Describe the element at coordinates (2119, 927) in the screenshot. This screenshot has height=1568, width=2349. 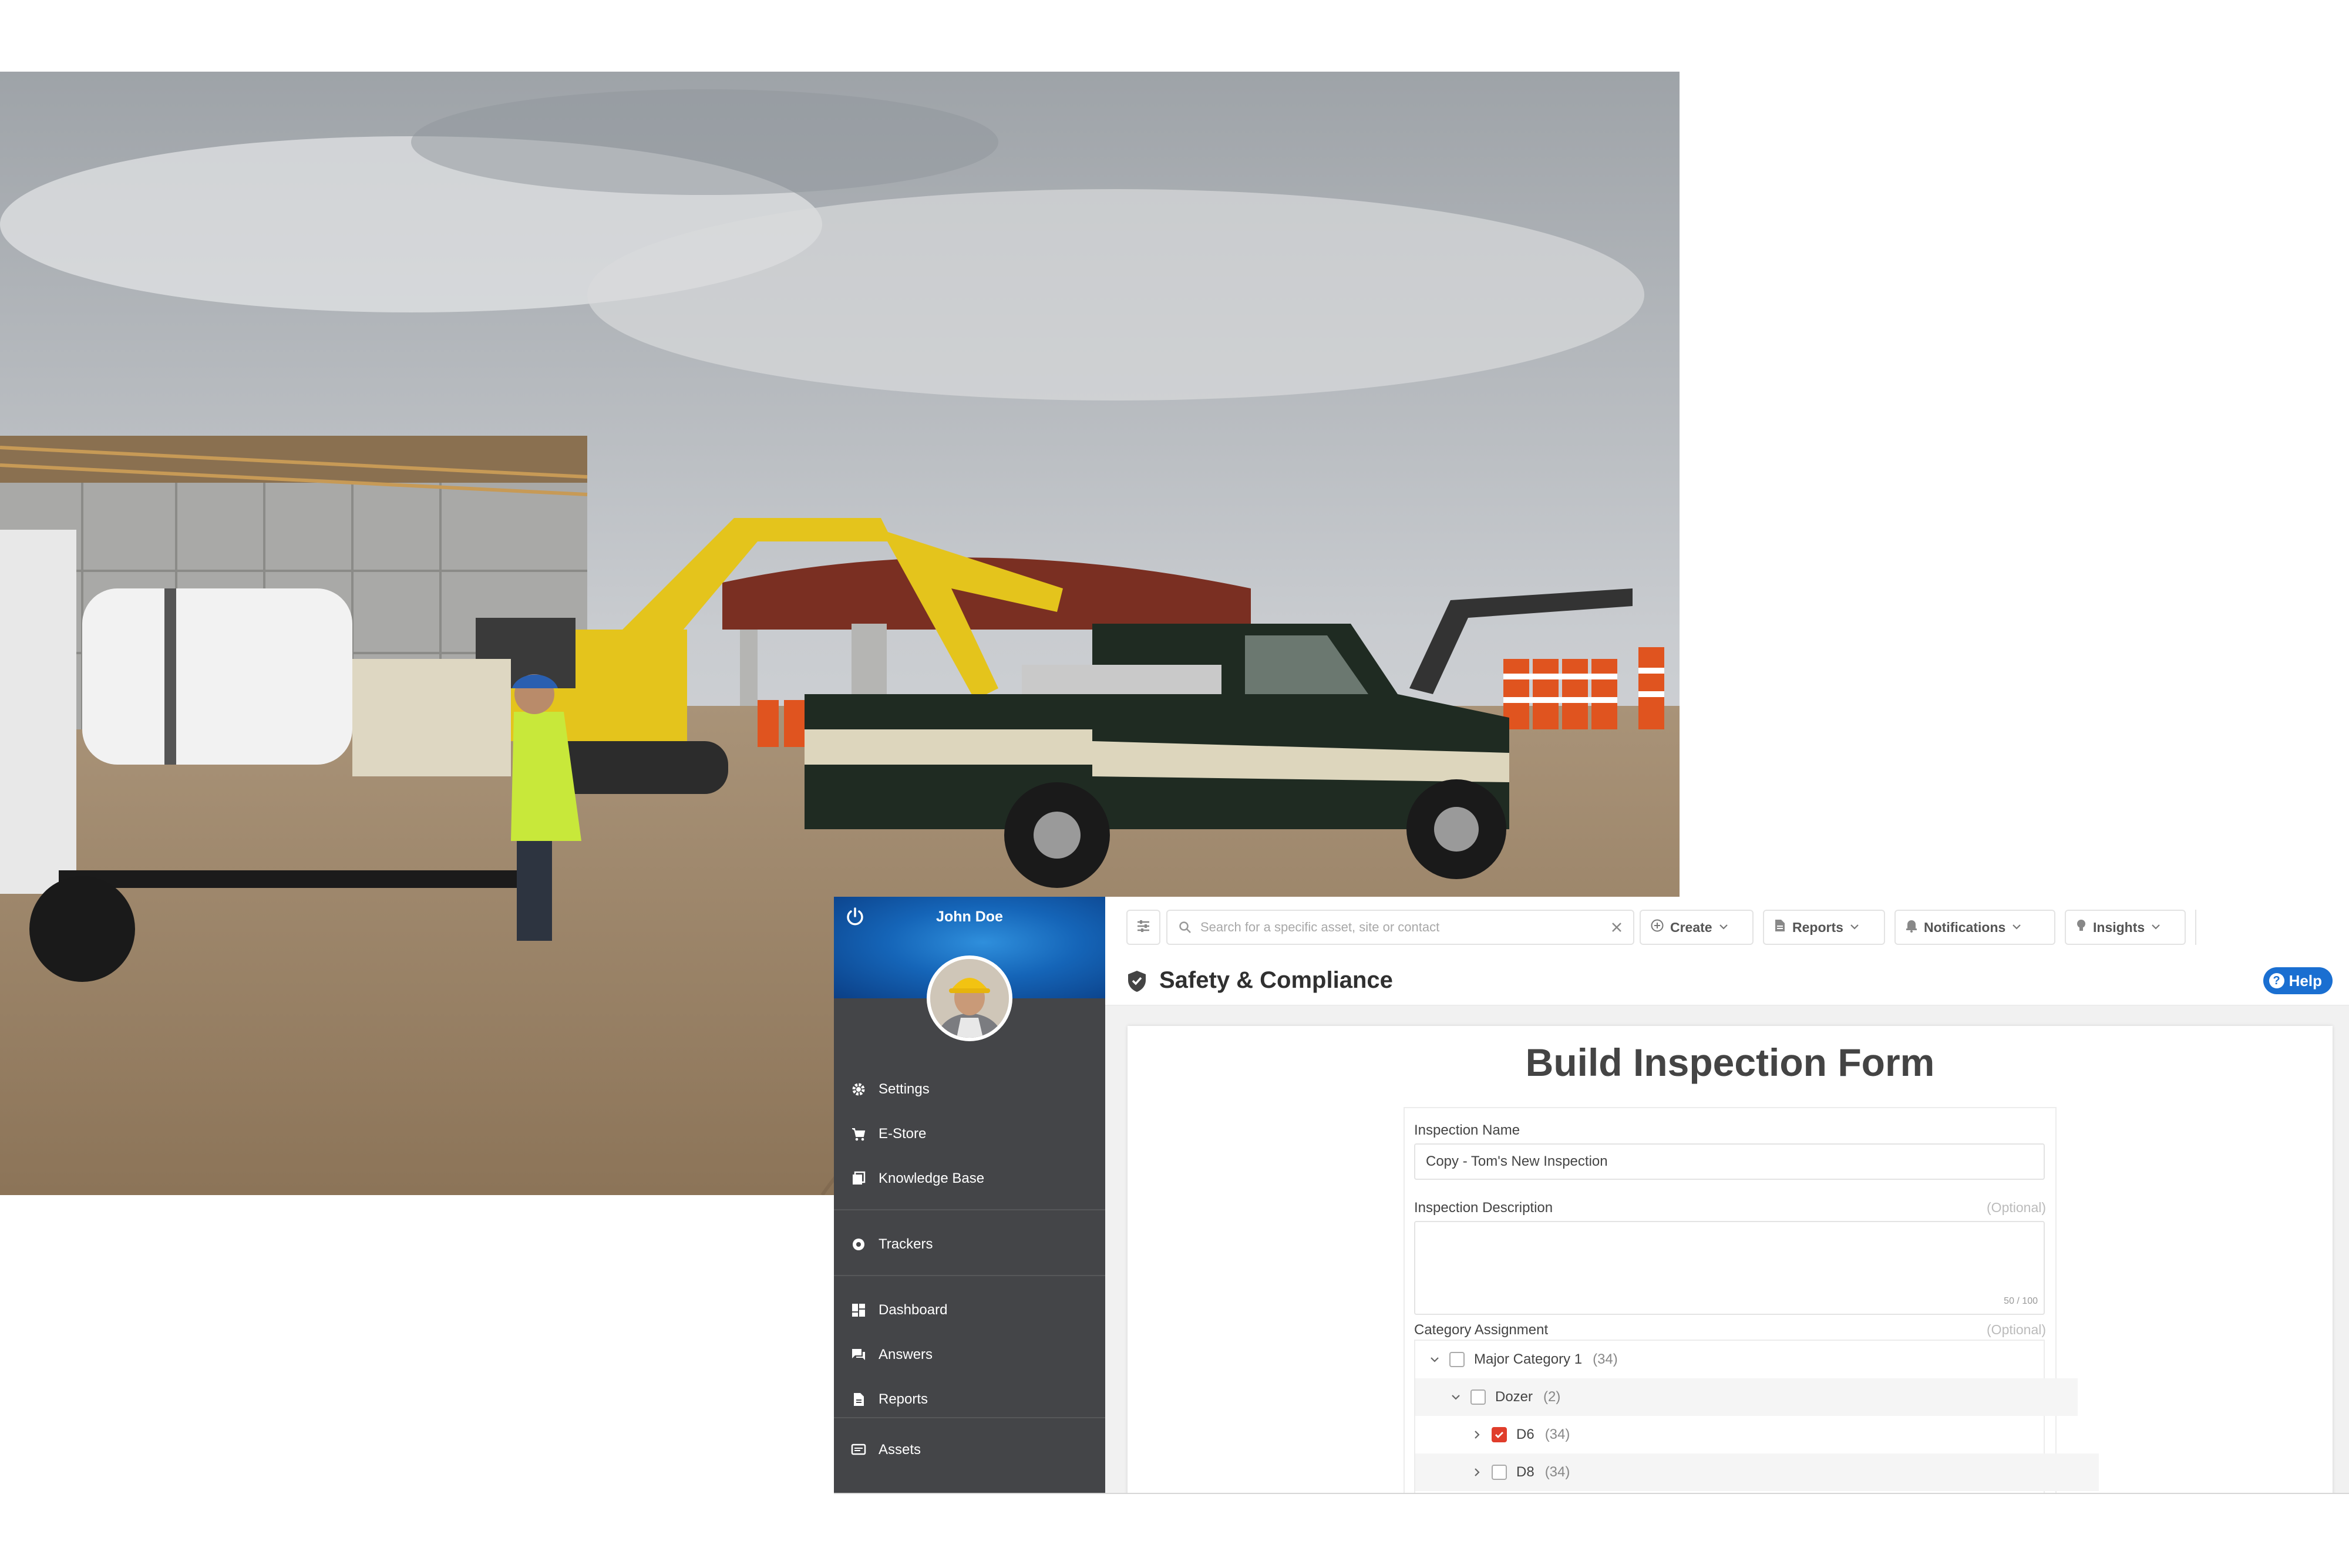
I see `insights-label: Insights` at that location.